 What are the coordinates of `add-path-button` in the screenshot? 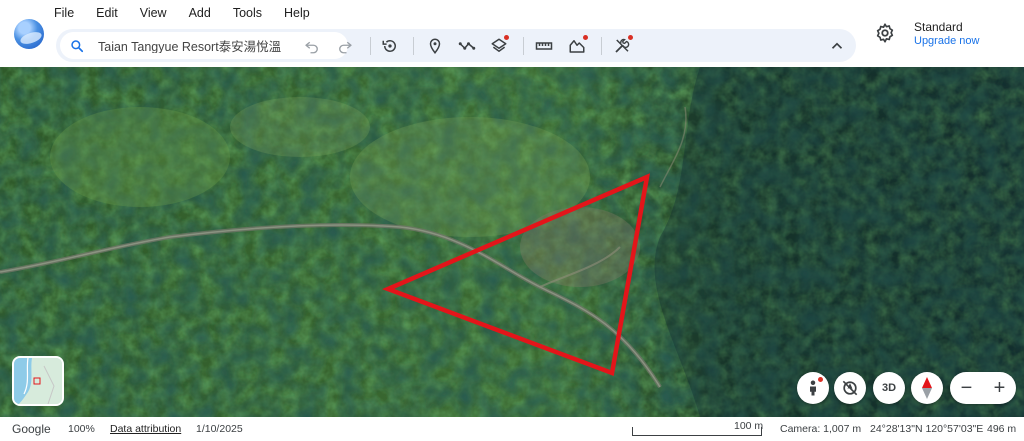 It's located at (467, 46).